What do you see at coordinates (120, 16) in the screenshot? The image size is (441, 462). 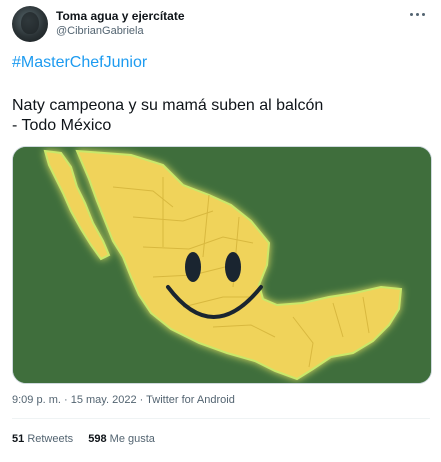 I see `author-display-name: Toma agua y ejercítate` at bounding box center [120, 16].